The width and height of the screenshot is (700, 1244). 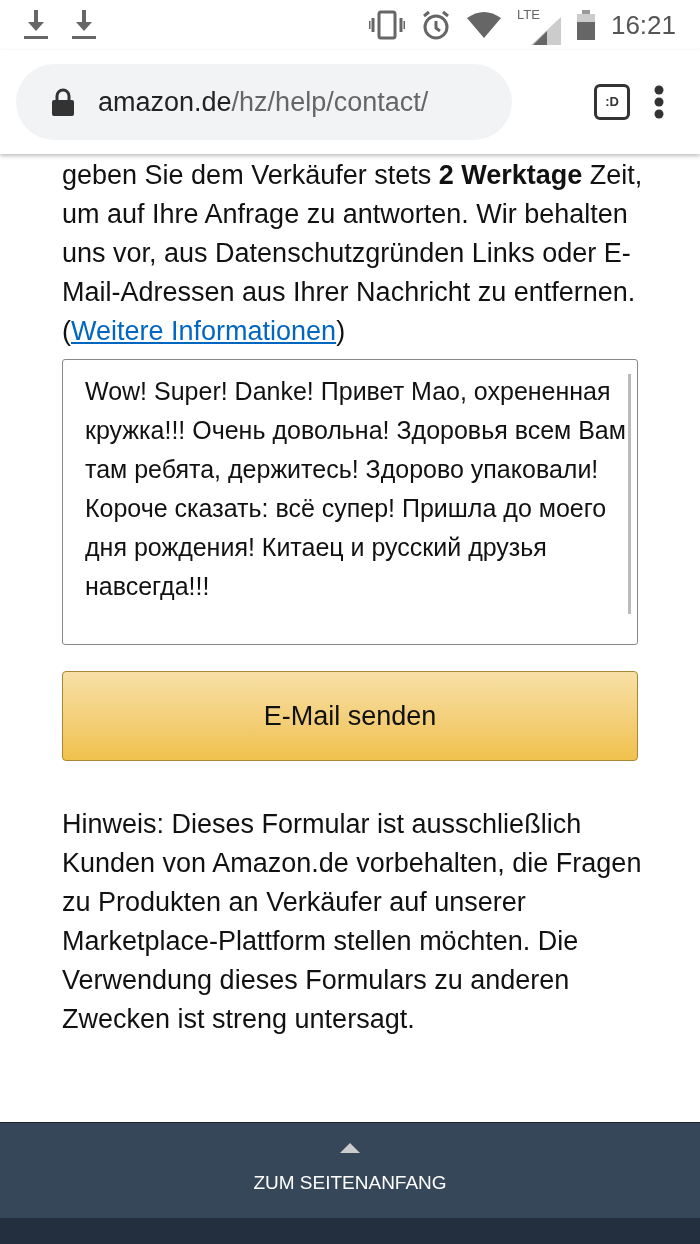 What do you see at coordinates (353, 253) in the screenshot?
I see `intro-paragraph: geben Sie dem Verkäufer stets 2 Werktage Zeit, um auf Ihre Anfrage zu antworten. Wir behalten uns vor, aus Datenschutzgründen Links oder E-Mail-Adressen aus Ihrer Nachricht zu entfernen. (Weitere Informationen)` at bounding box center [353, 253].